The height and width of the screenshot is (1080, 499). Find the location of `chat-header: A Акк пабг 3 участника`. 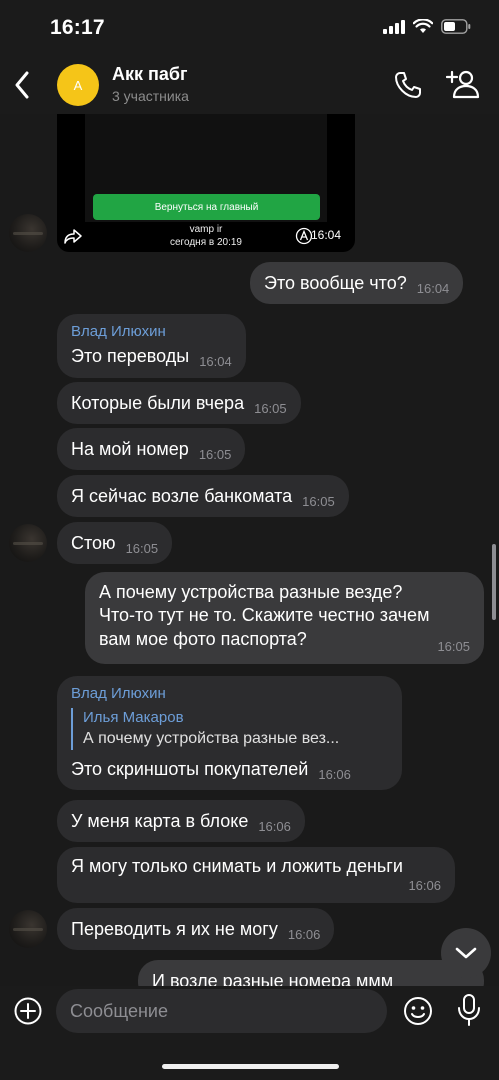

chat-header: A Акк пабг 3 участника is located at coordinates (249, 85).